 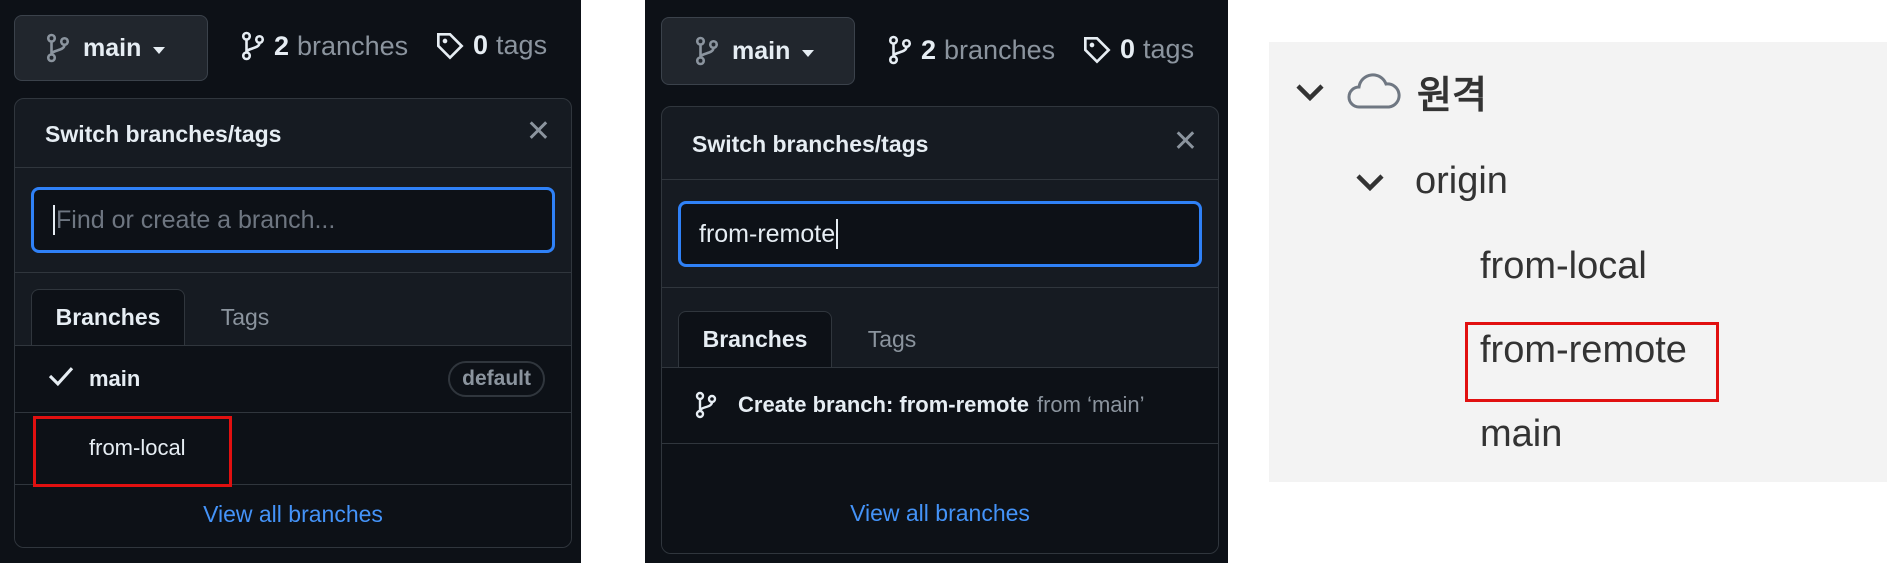 I want to click on remote-name: origin, so click(x=1461, y=181).